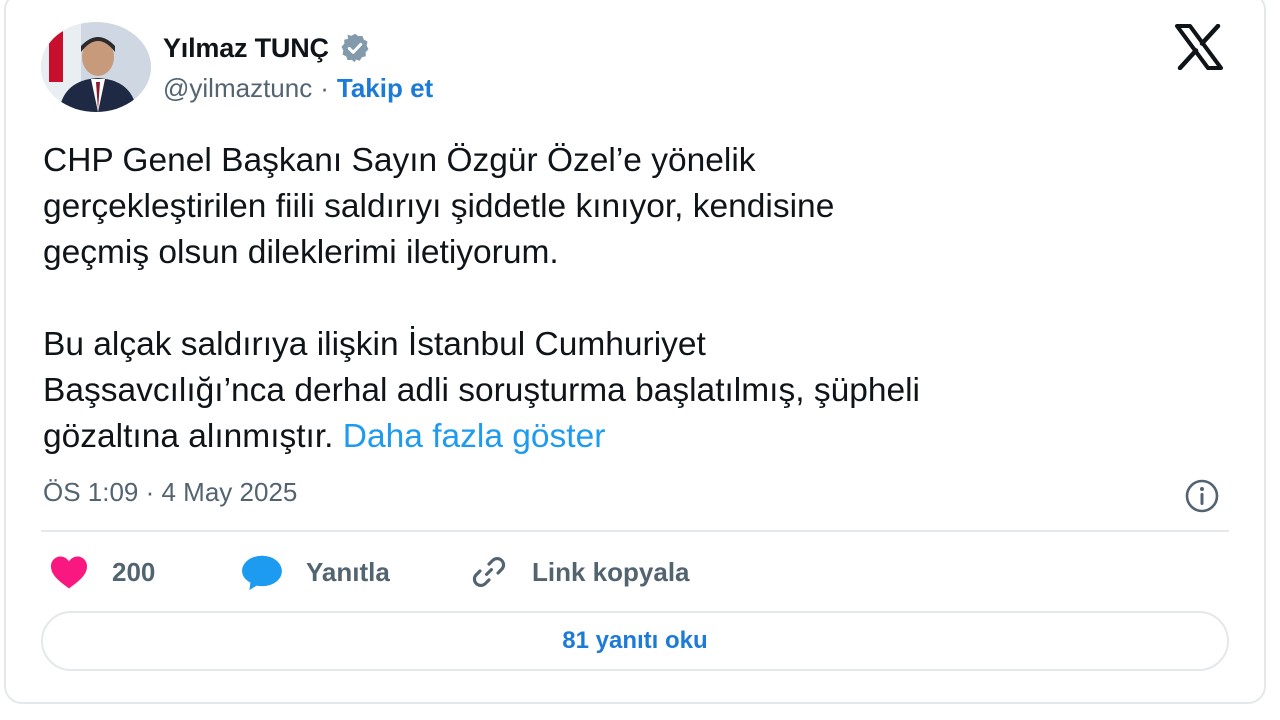 The image size is (1280, 720). Describe the element at coordinates (1202, 496) in the screenshot. I see `info-icon` at that location.